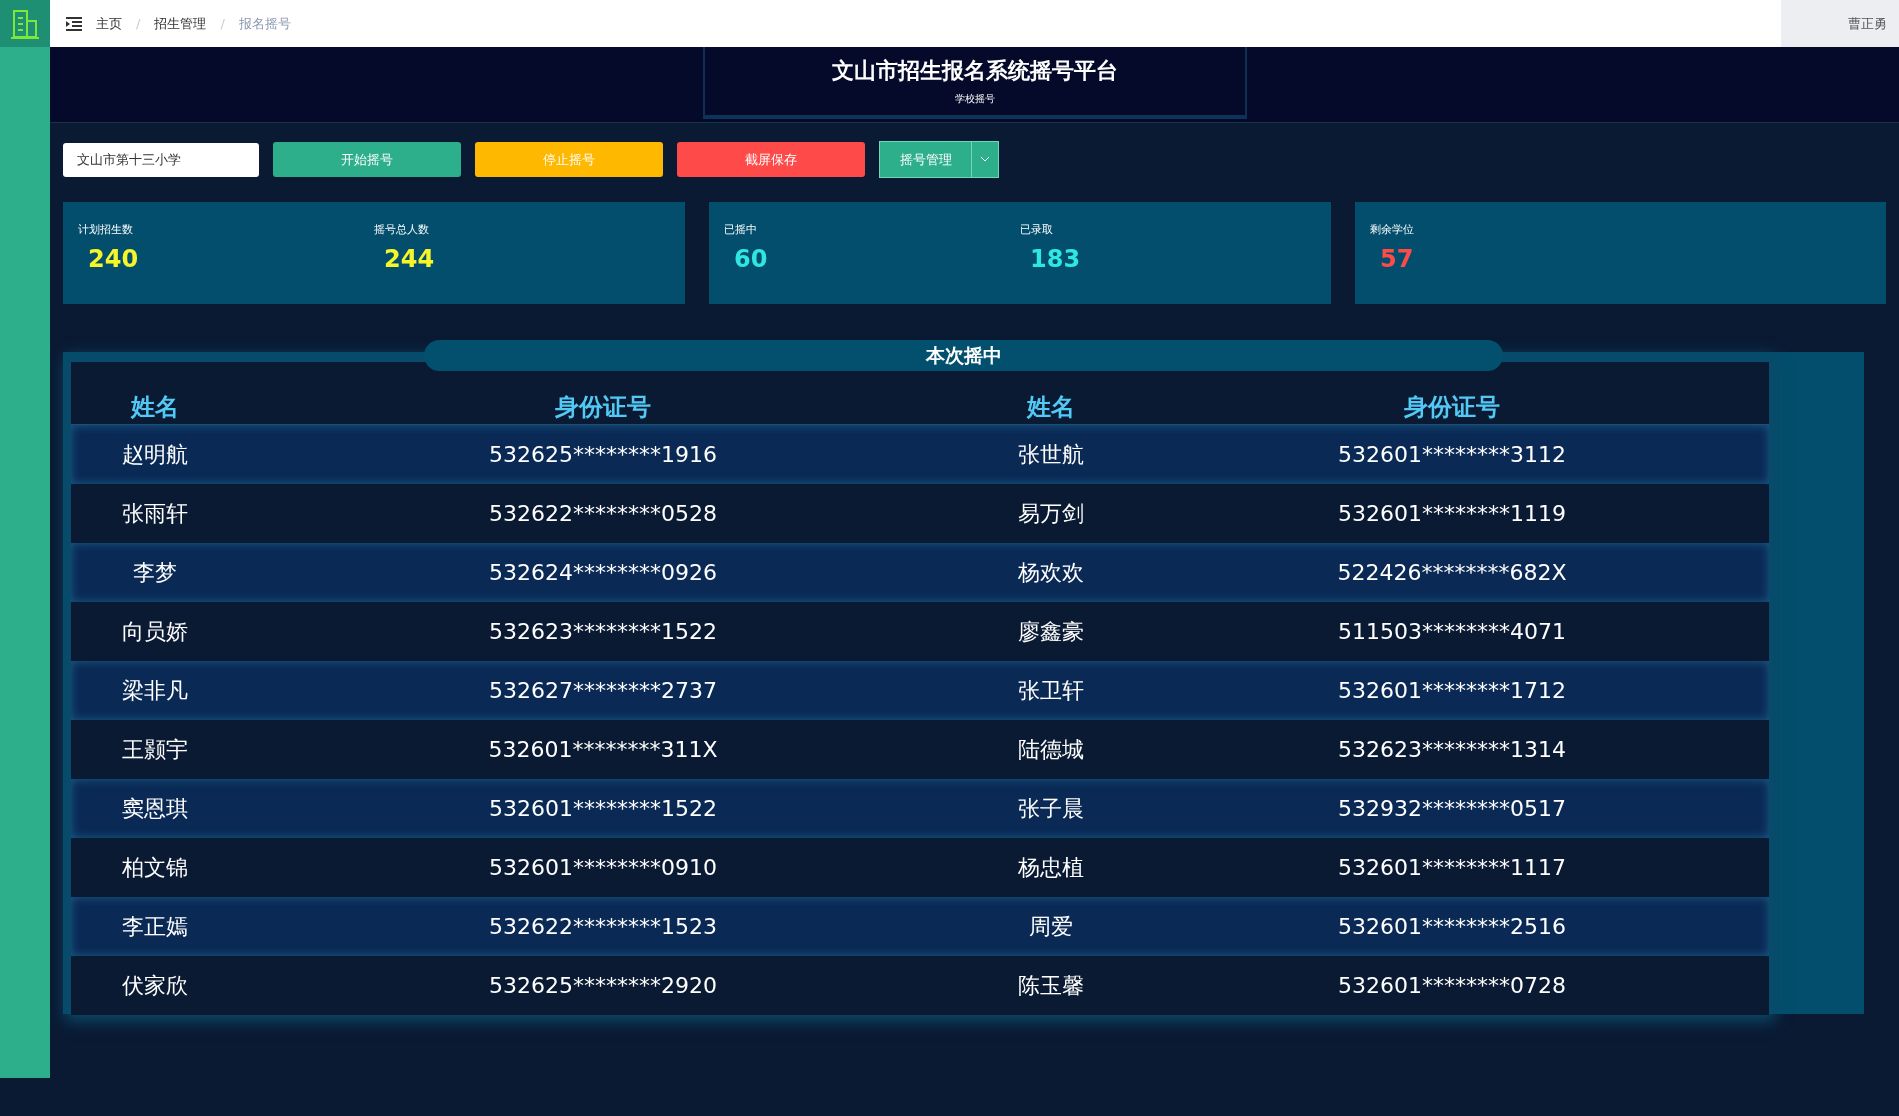 Image resolution: width=1899 pixels, height=1116 pixels. I want to click on page-title: 文山市招生报名系统摇号平台, so click(974, 71).